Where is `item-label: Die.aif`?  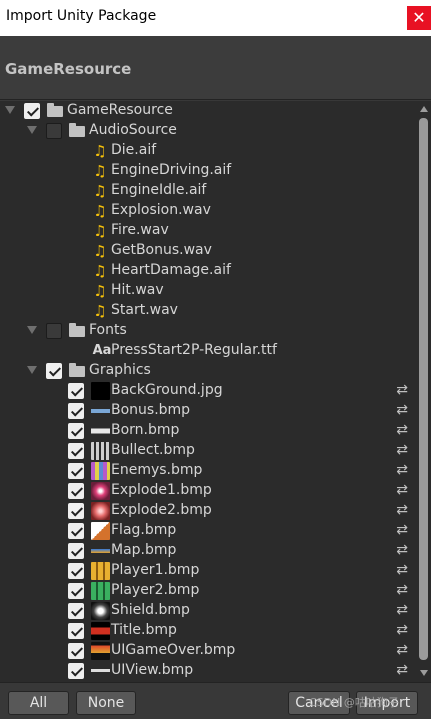
item-label: Die.aif is located at coordinates (134, 150).